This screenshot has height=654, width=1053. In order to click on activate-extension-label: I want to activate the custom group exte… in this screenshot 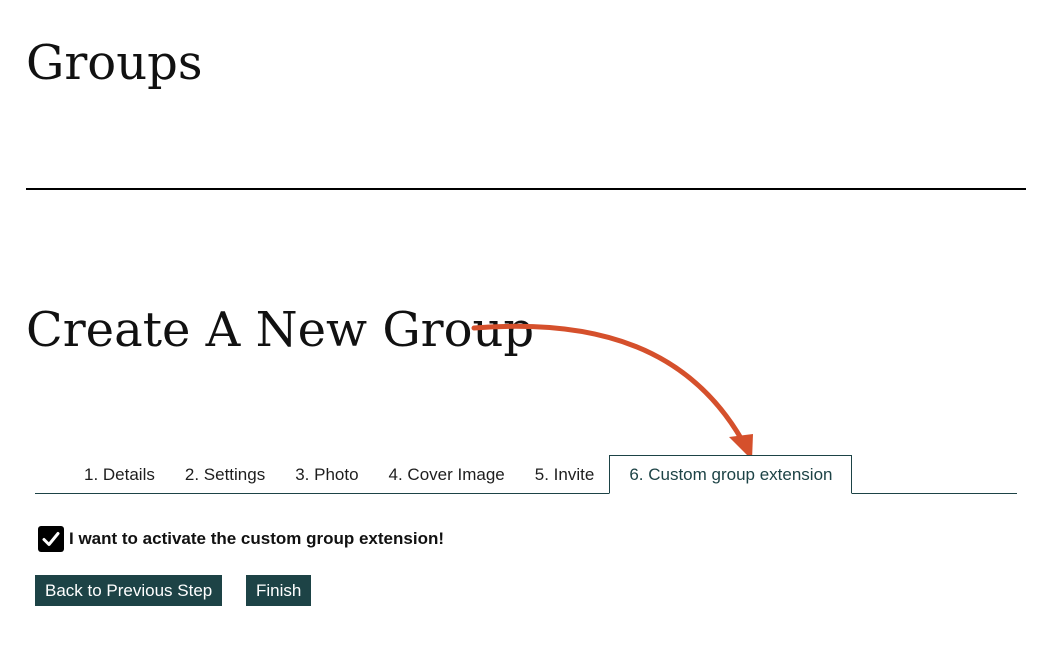, I will do `click(256, 538)`.